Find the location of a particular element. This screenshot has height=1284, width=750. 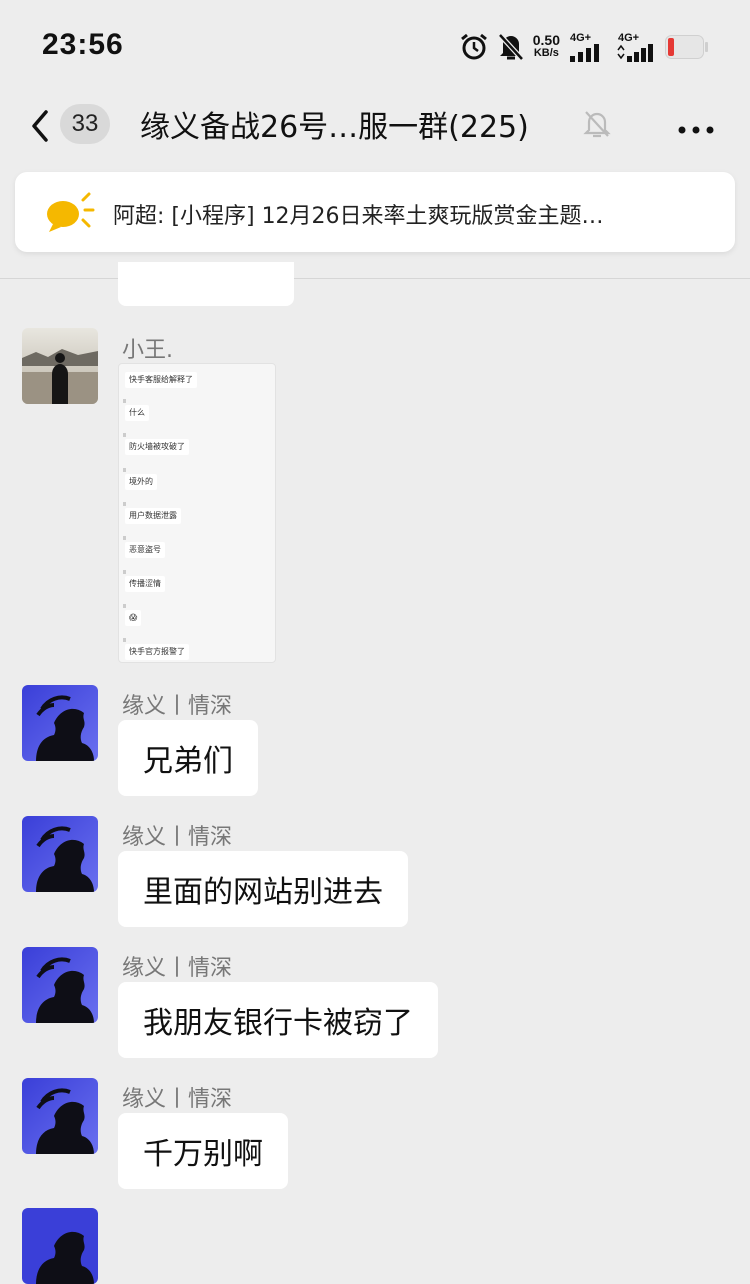

unread-count-badge: 33 is located at coordinates (85, 124).